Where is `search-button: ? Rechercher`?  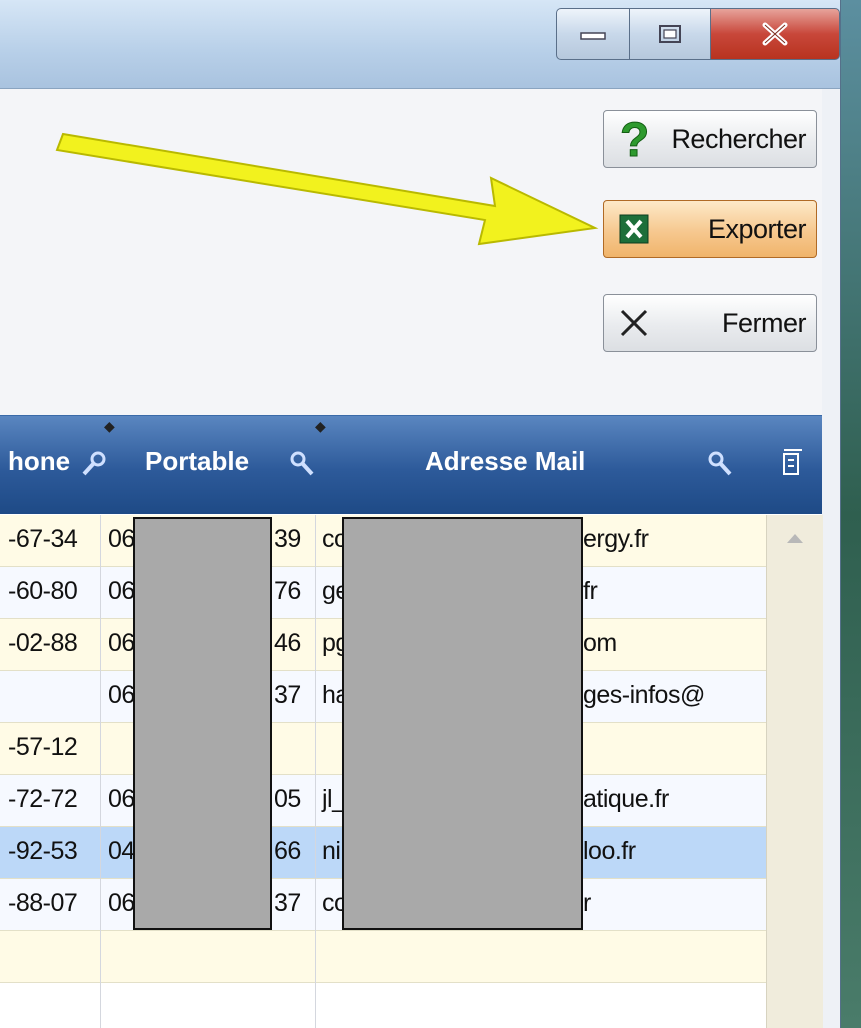 search-button: ? Rechercher is located at coordinates (710, 139).